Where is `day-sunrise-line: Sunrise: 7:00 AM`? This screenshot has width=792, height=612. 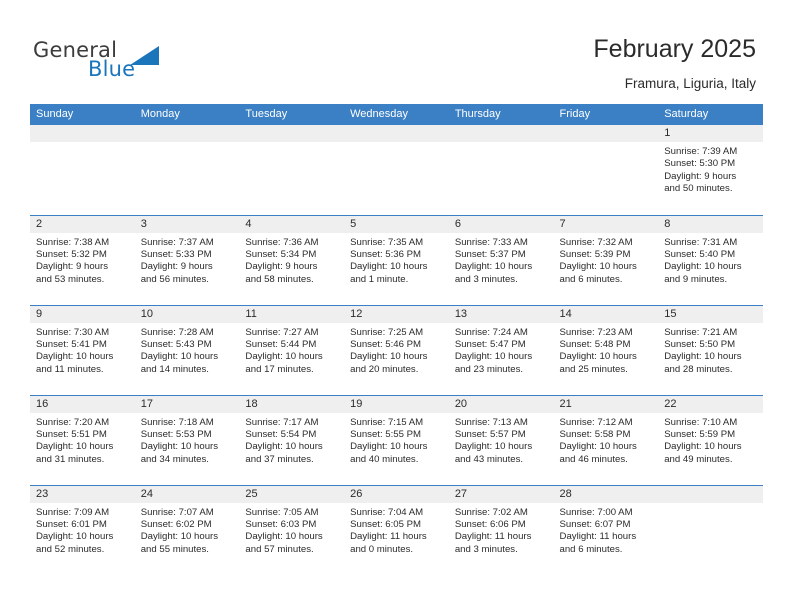
day-sunrise-line: Sunrise: 7:00 AM is located at coordinates (596, 512).